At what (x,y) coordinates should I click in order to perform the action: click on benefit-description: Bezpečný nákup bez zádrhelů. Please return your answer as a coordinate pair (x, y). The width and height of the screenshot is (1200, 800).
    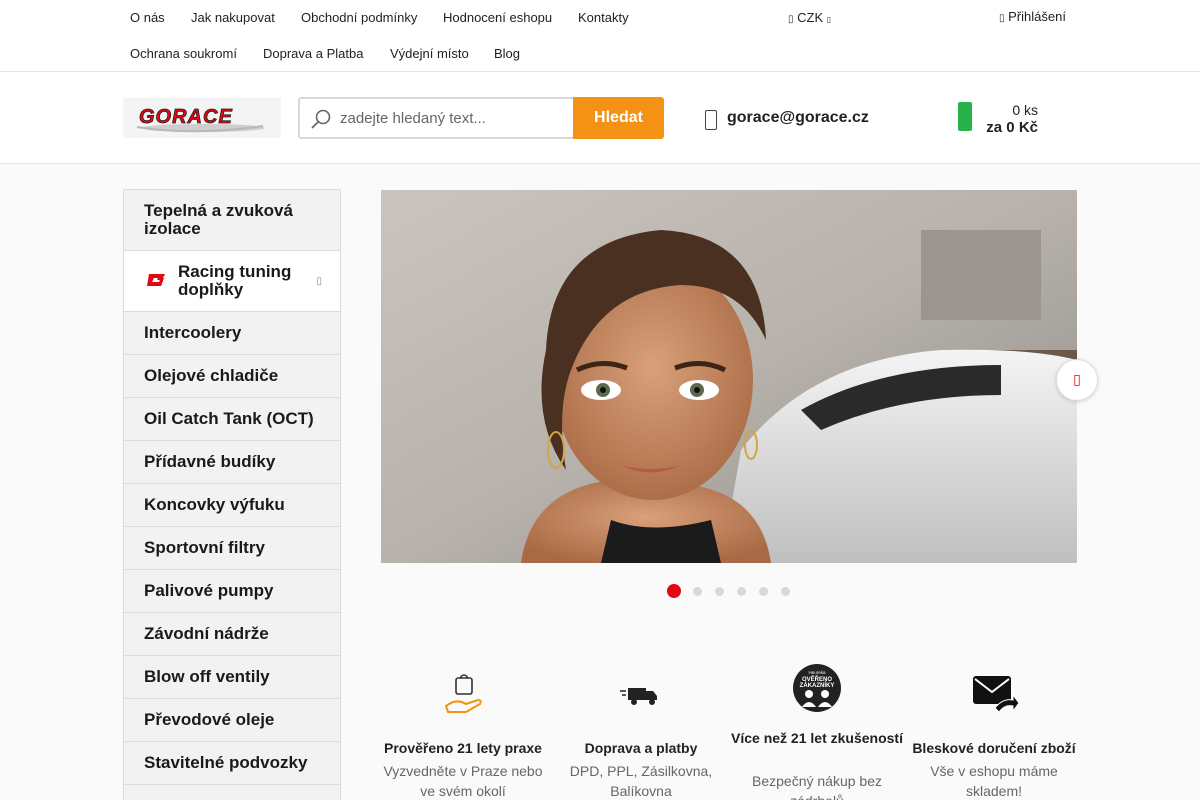
    Looking at the image, I should click on (817, 786).